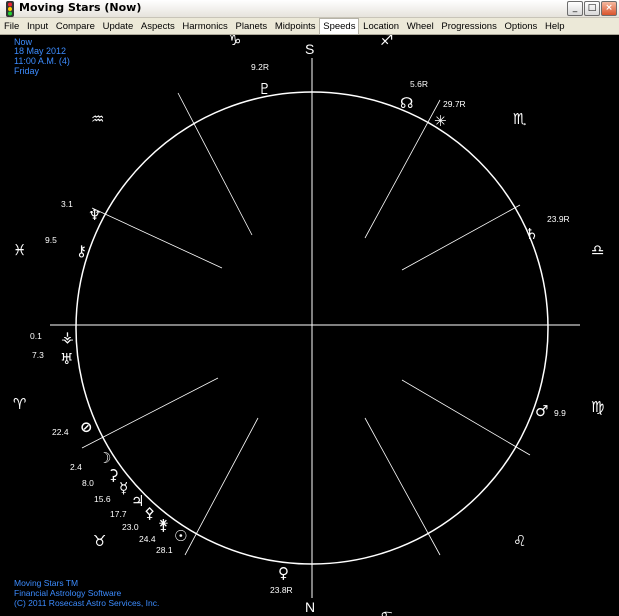 Image resolution: width=619 pixels, height=616 pixels. I want to click on leo-icon: ♌, so click(519, 541).